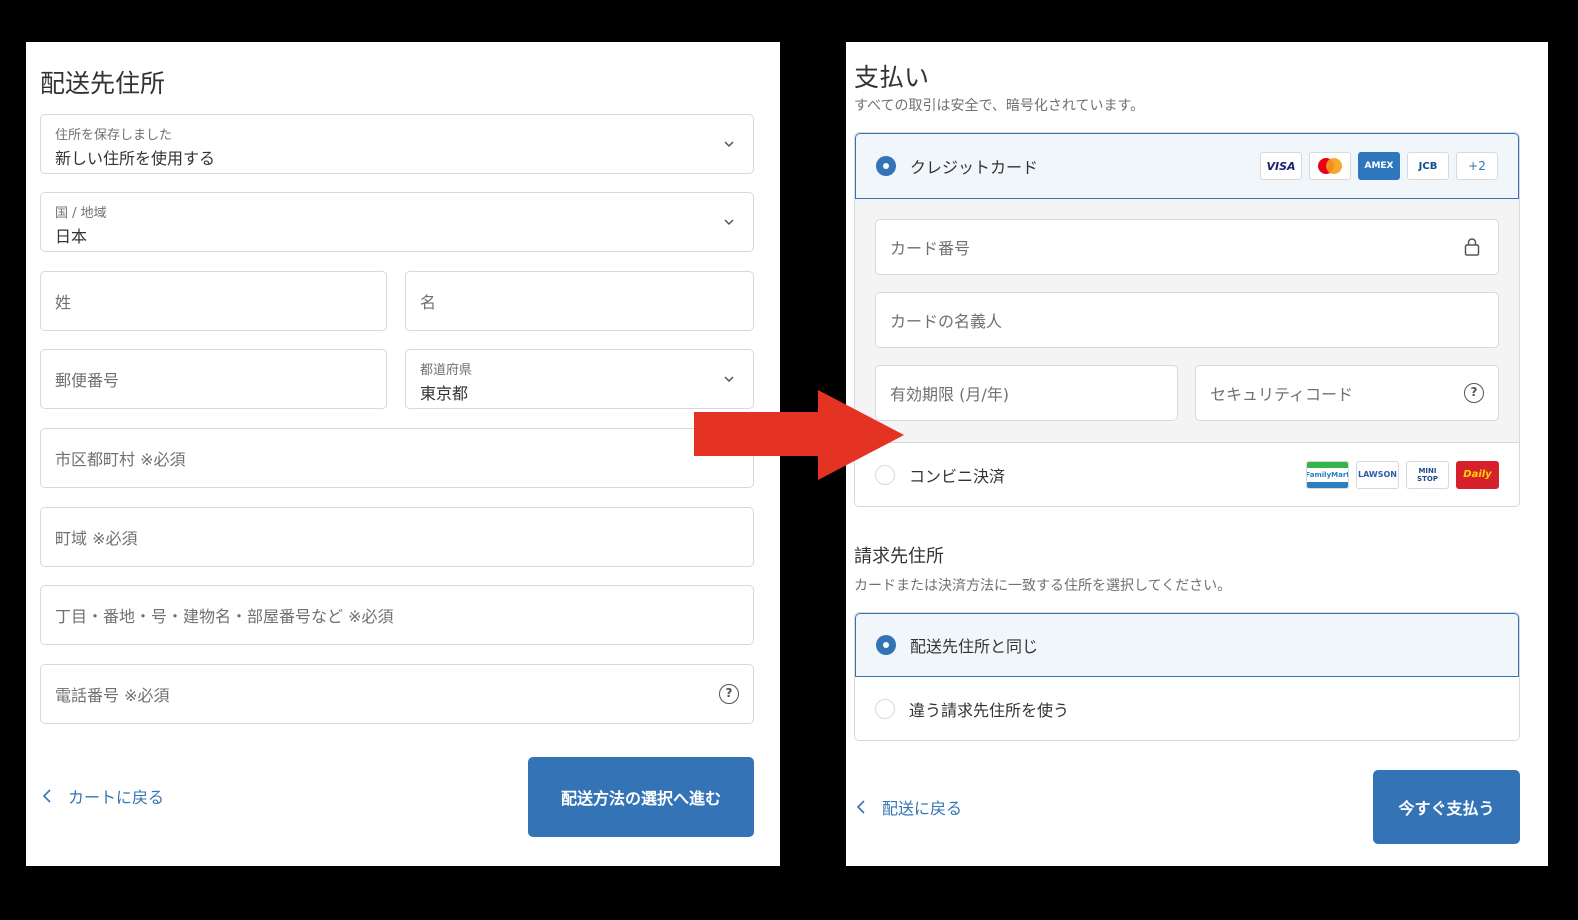  I want to click on prefecture-value: 東京都, so click(444, 393).